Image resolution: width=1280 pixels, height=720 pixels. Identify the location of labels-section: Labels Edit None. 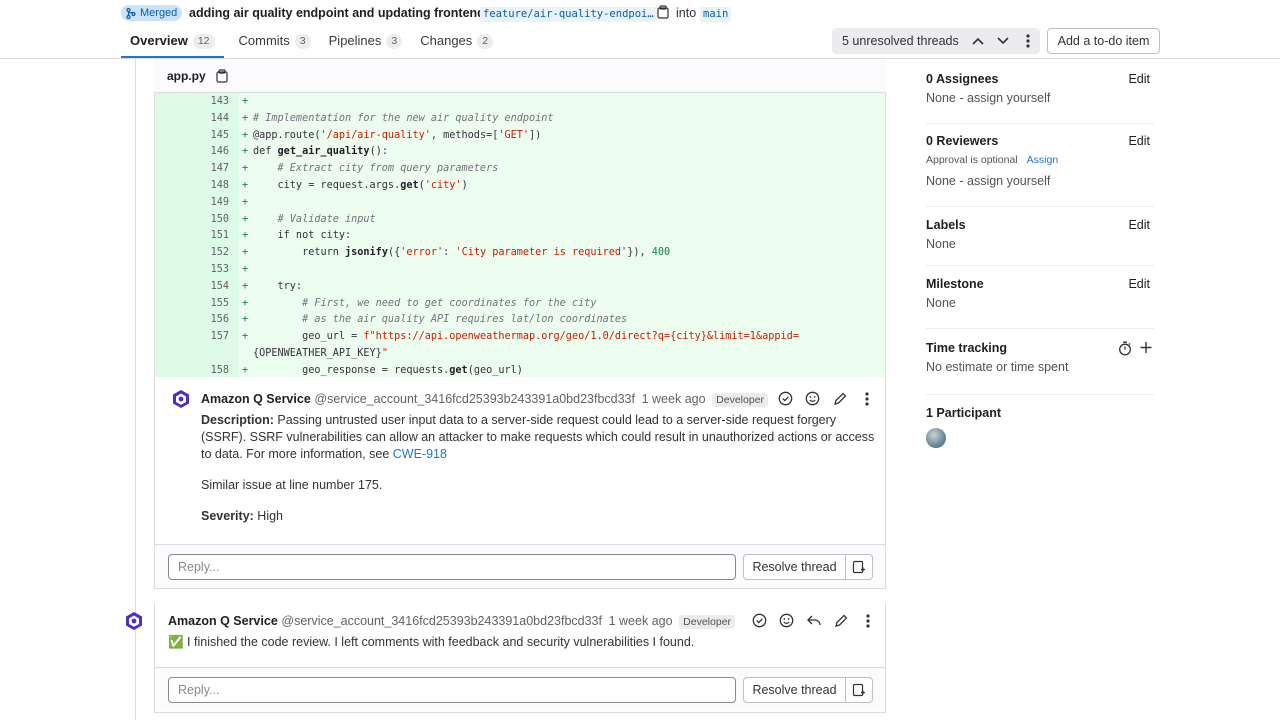
(1040, 234).